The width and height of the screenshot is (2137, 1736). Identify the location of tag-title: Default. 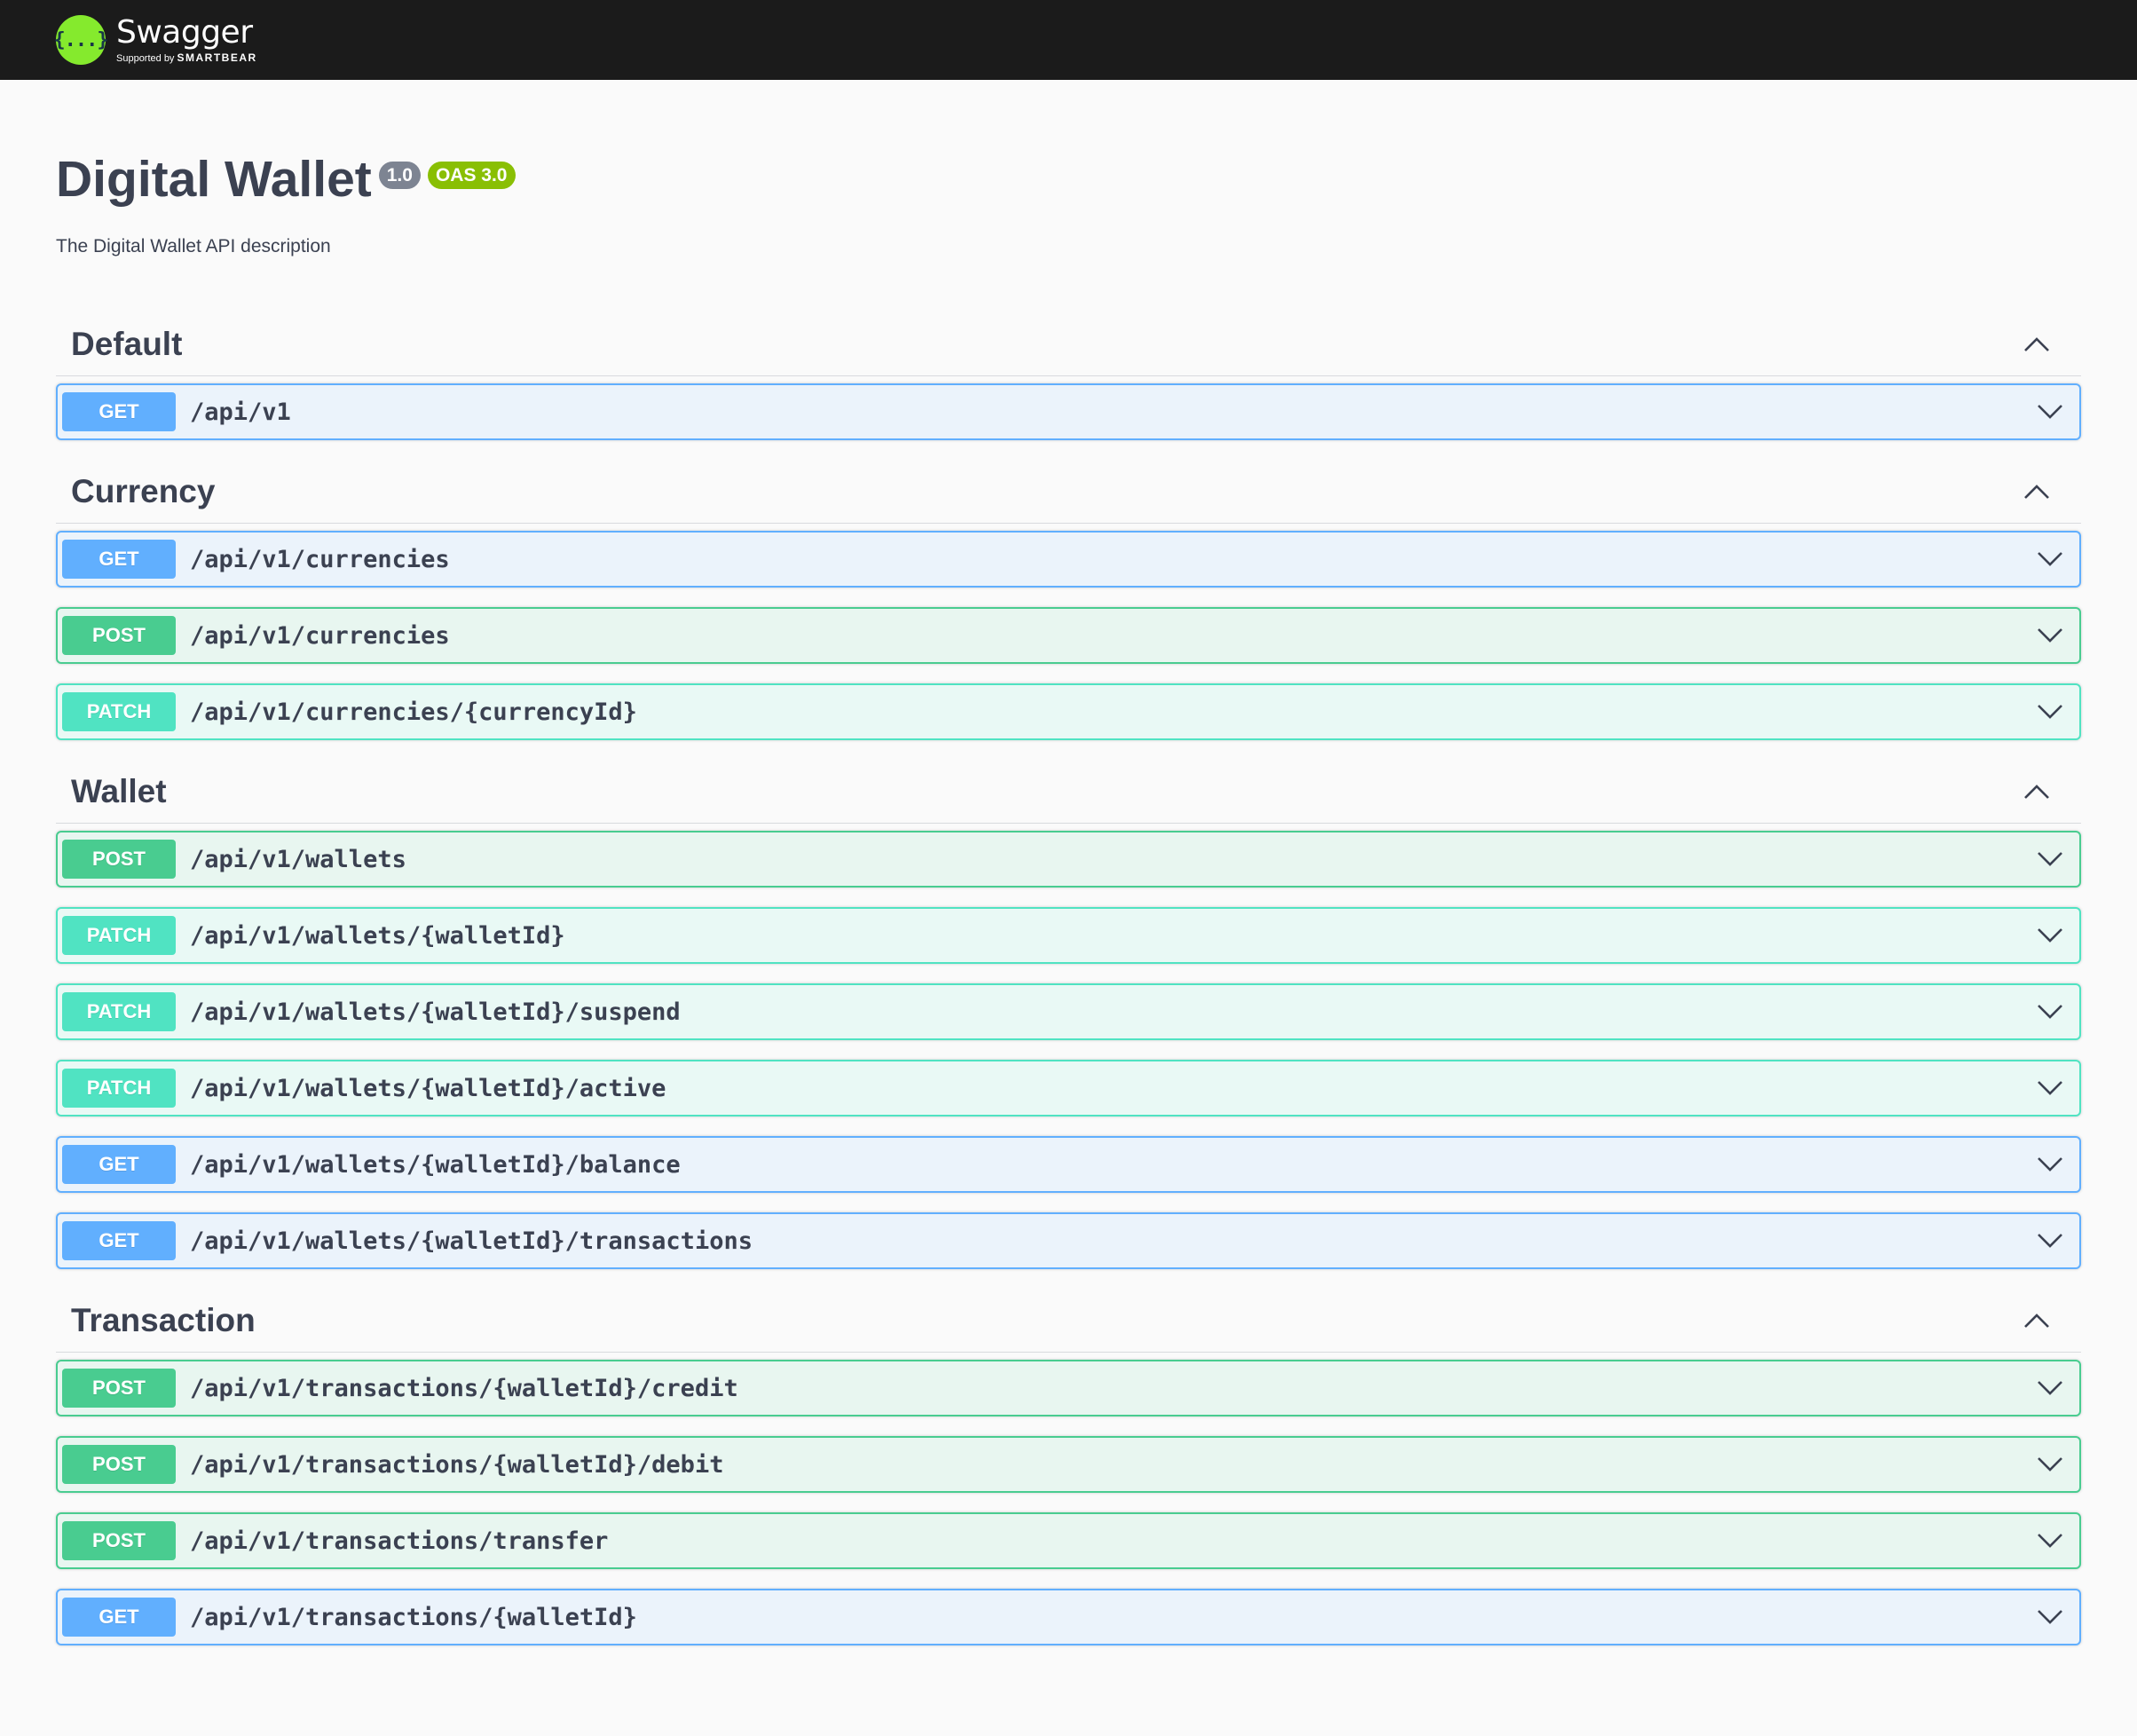
(127, 343).